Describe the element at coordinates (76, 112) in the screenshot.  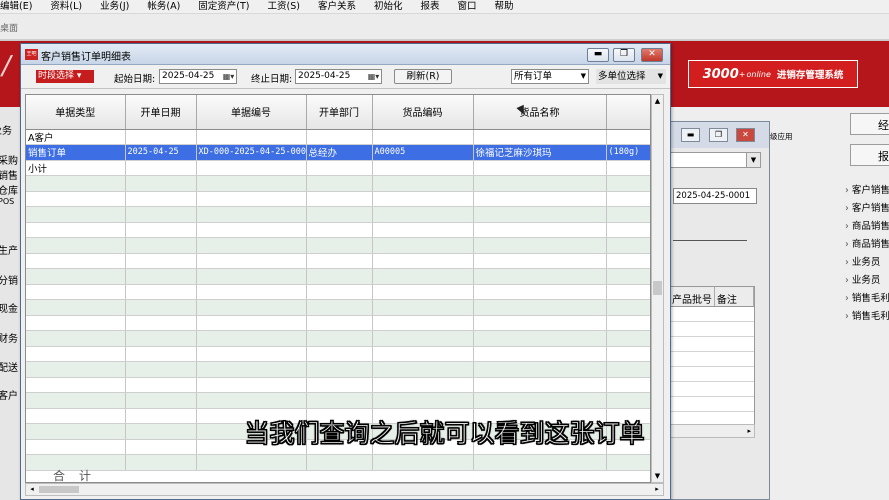
I see `column-doc-type: 单据类型` at that location.